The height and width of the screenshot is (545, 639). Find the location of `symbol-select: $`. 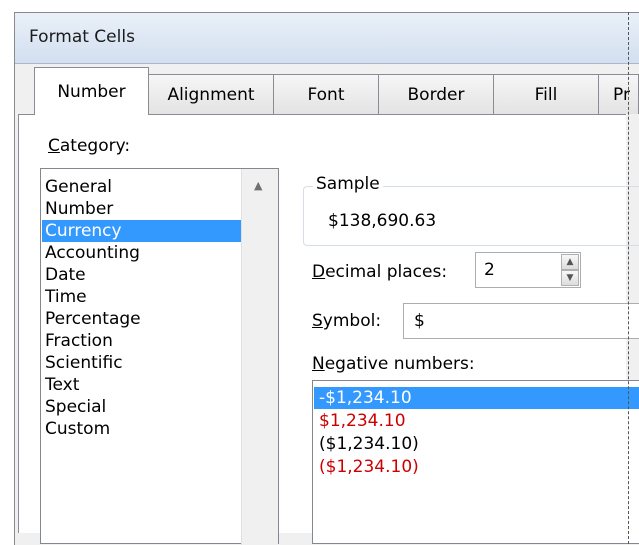

symbol-select: $ is located at coordinates (521, 321).